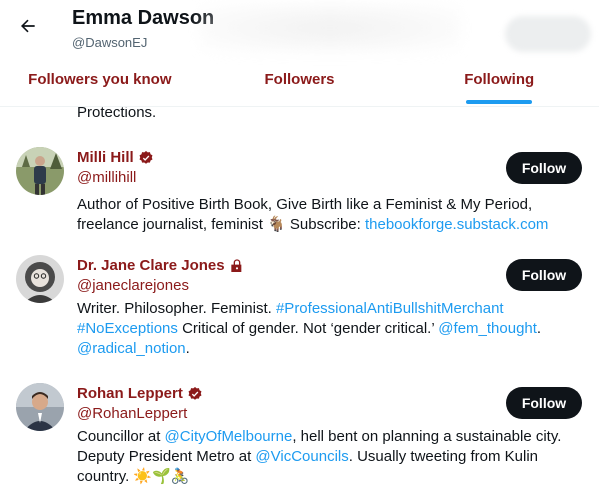 The width and height of the screenshot is (599, 495). I want to click on bio-mention: @VicCouncils, so click(301, 456).